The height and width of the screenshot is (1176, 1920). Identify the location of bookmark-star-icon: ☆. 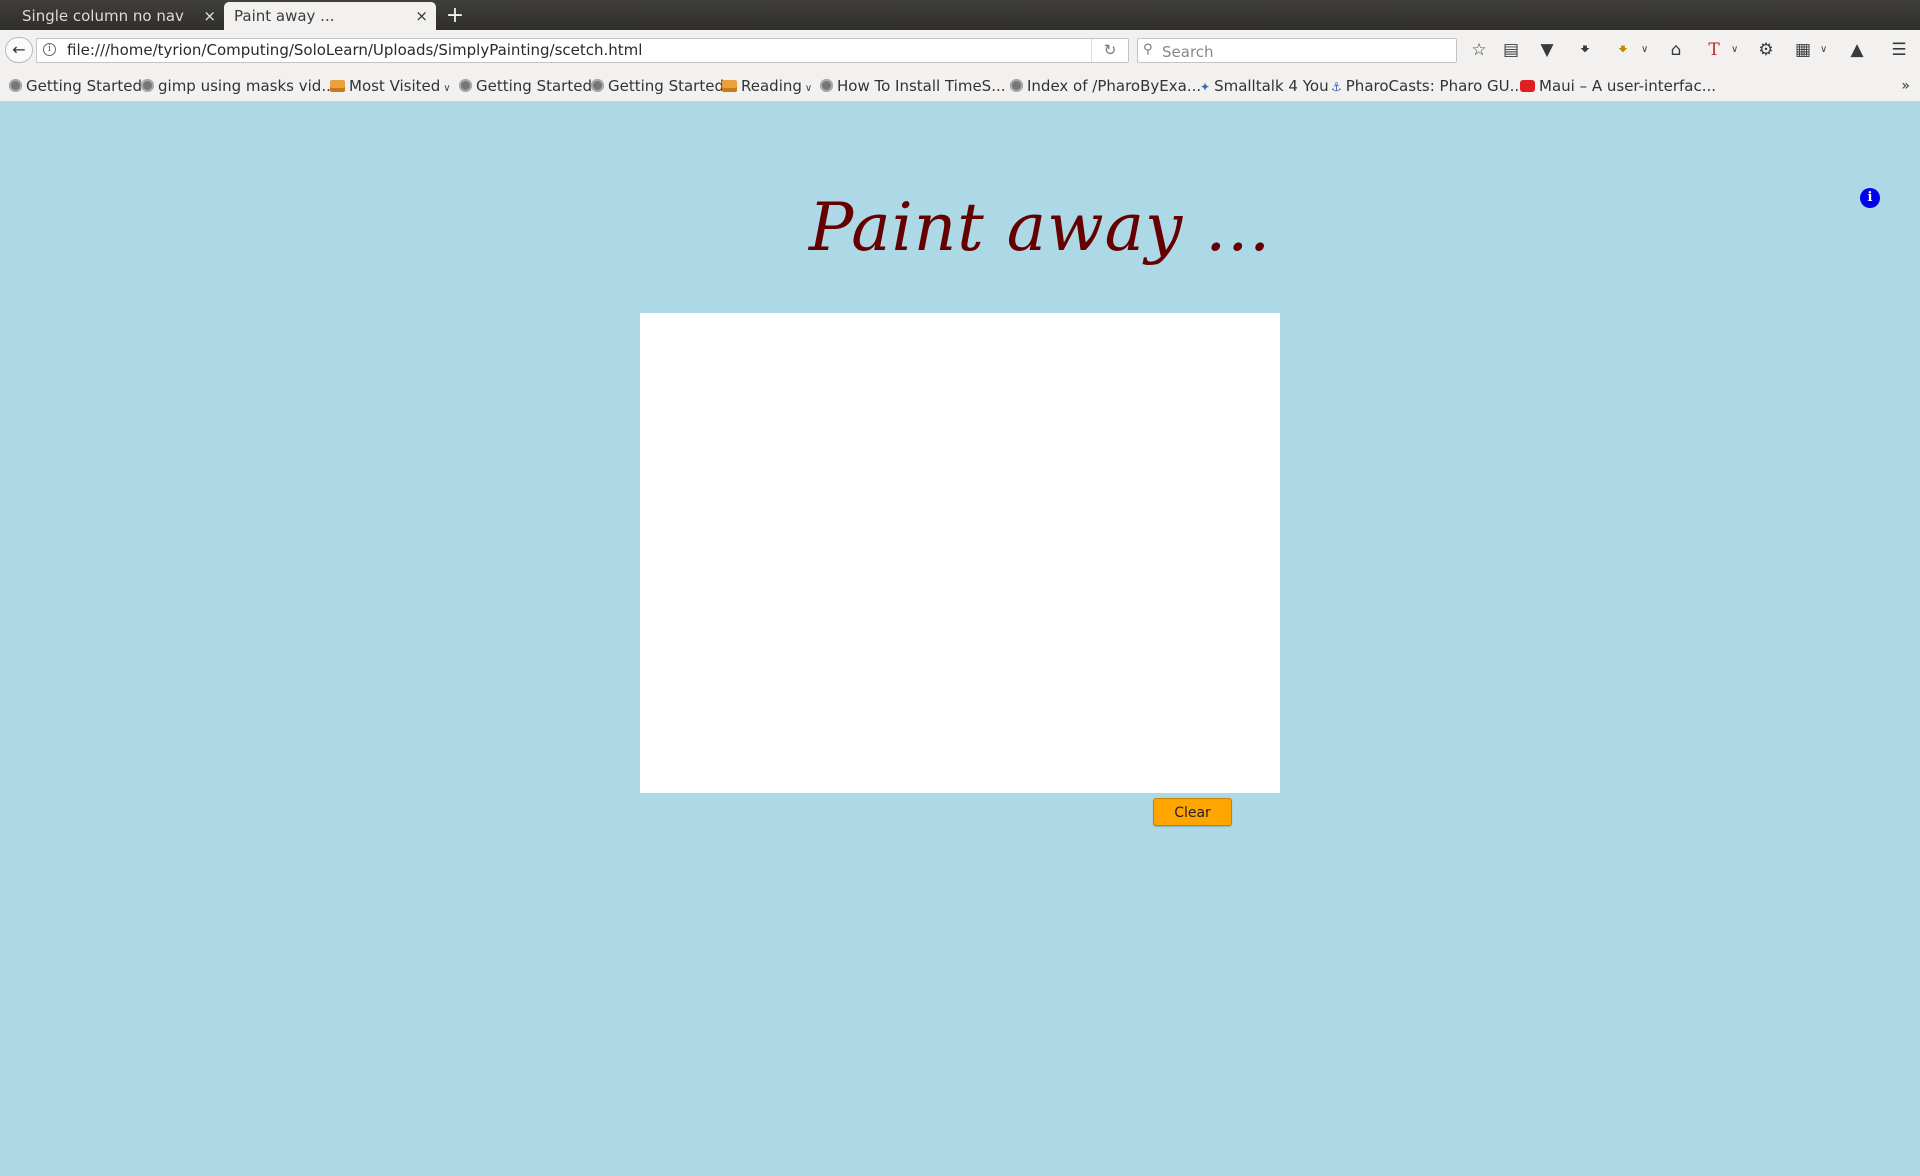
(1479, 50).